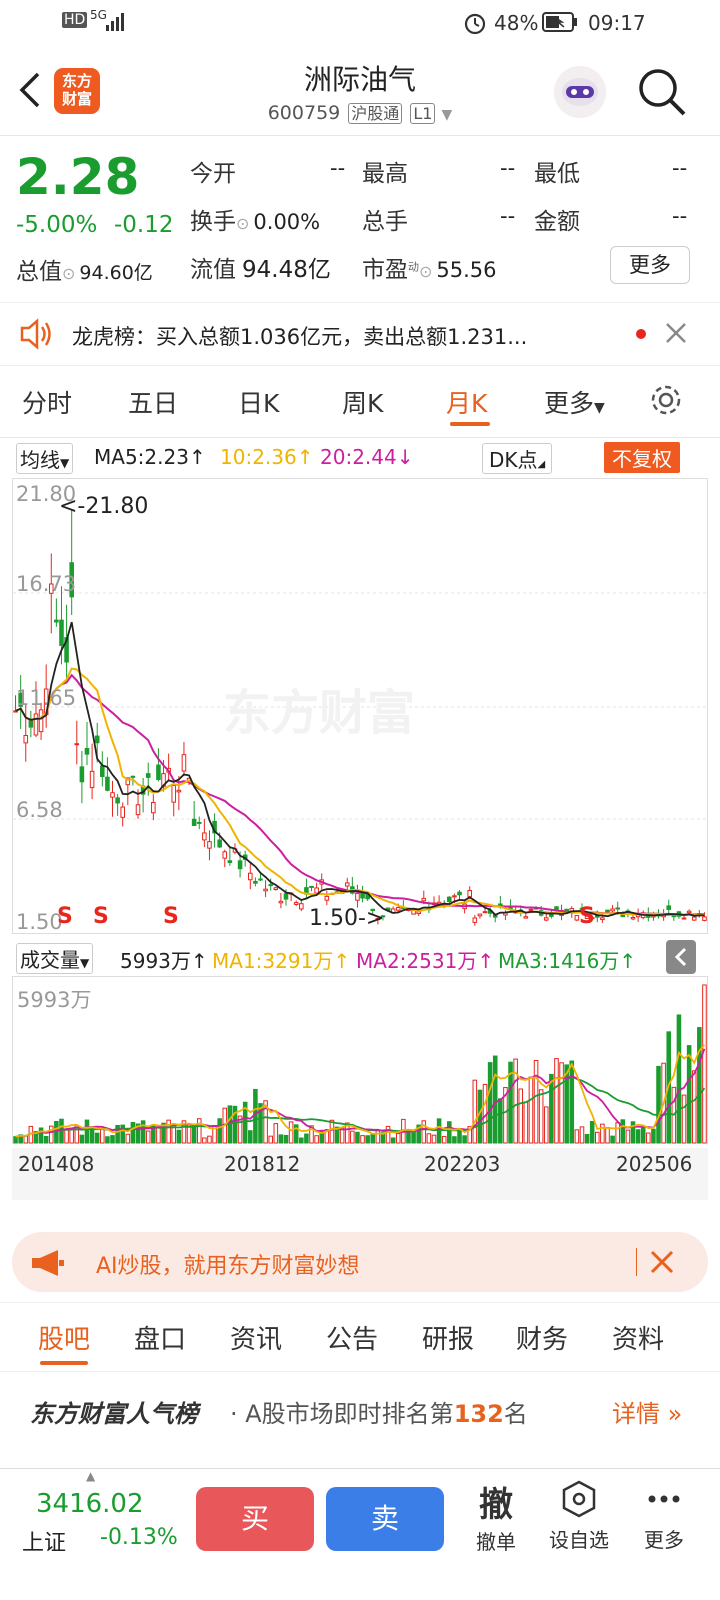  What do you see at coordinates (466, 402) in the screenshot?
I see `tab-monthly: 月K` at bounding box center [466, 402].